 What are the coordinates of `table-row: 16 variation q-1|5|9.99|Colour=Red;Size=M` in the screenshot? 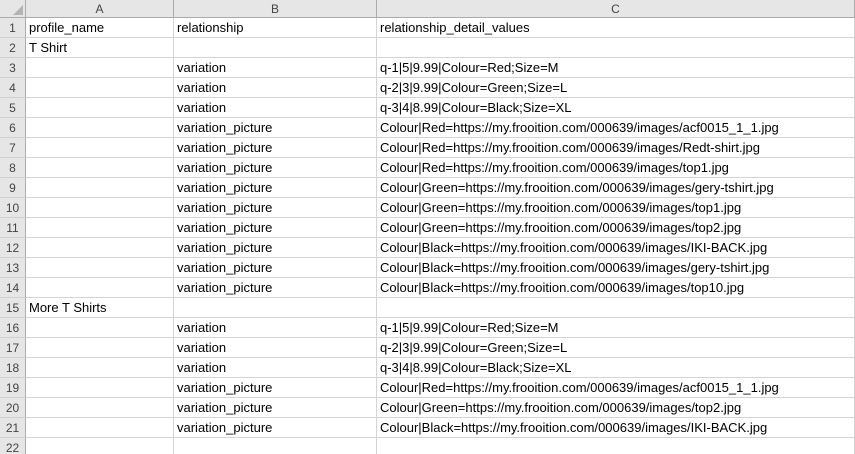 It's located at (427, 328).